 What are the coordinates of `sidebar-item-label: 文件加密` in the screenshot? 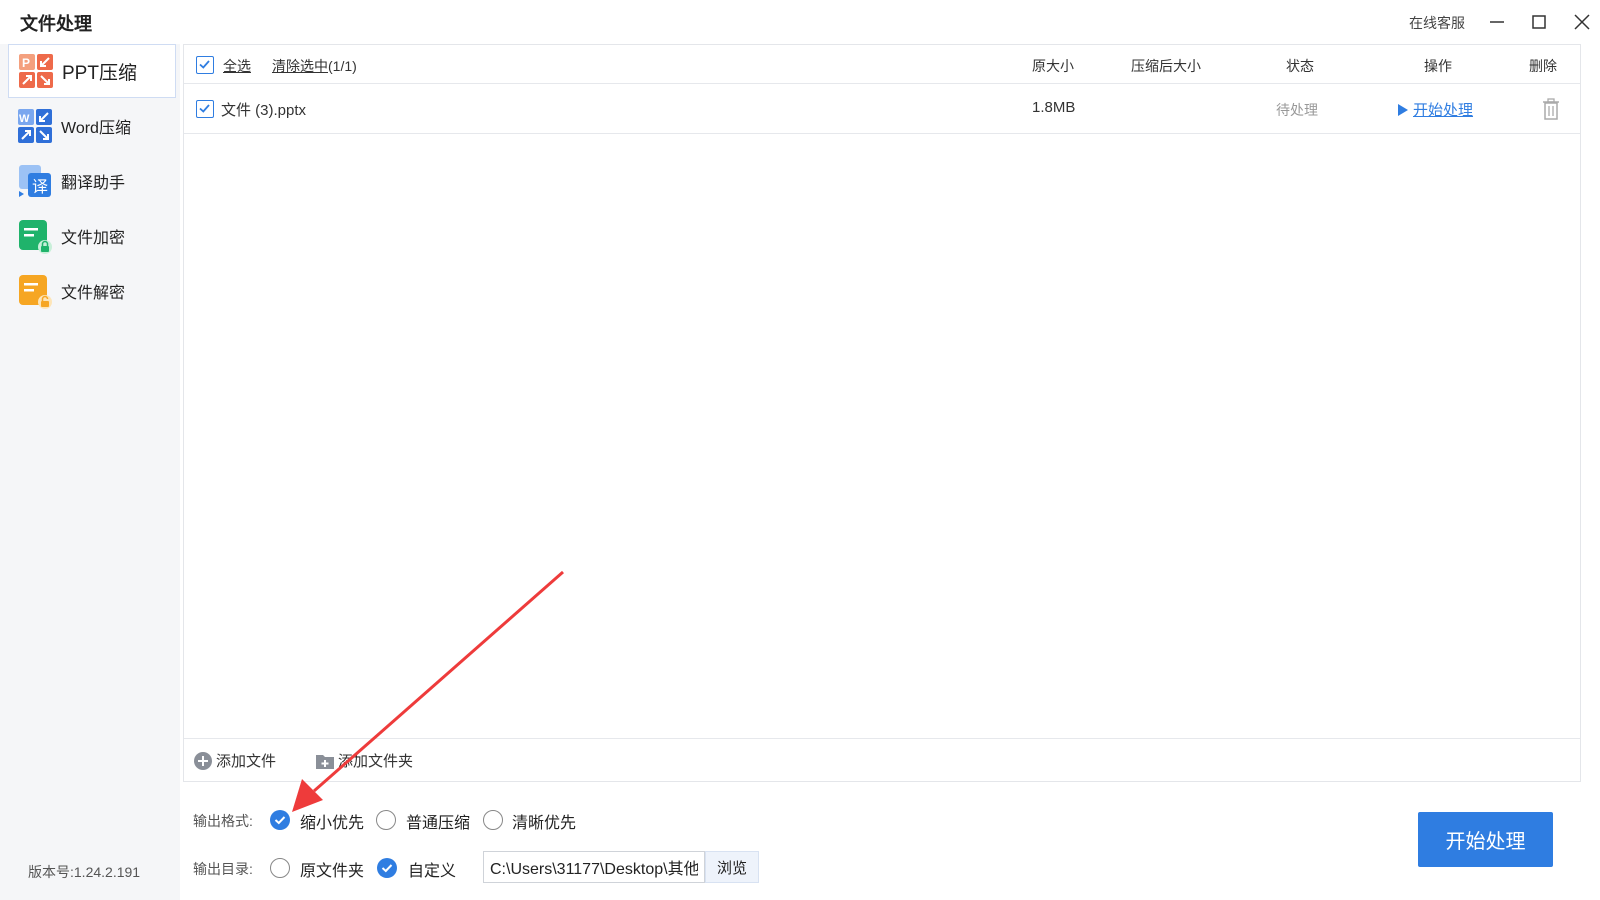 It's located at (93, 238).